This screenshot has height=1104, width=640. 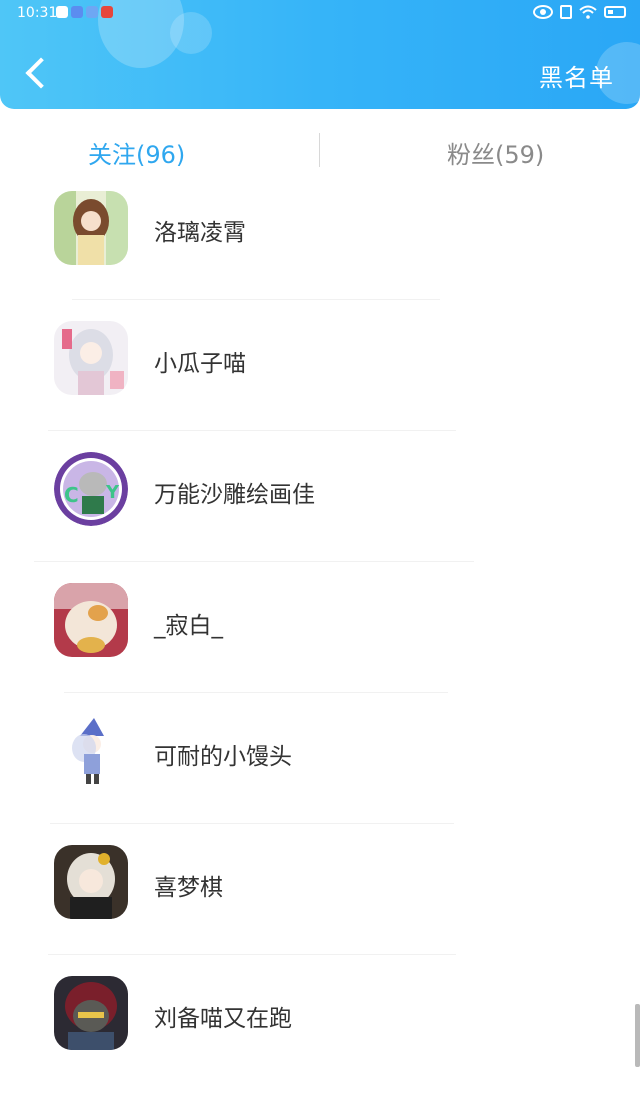 I want to click on user-name: 洛璃凌霄, so click(x=200, y=233).